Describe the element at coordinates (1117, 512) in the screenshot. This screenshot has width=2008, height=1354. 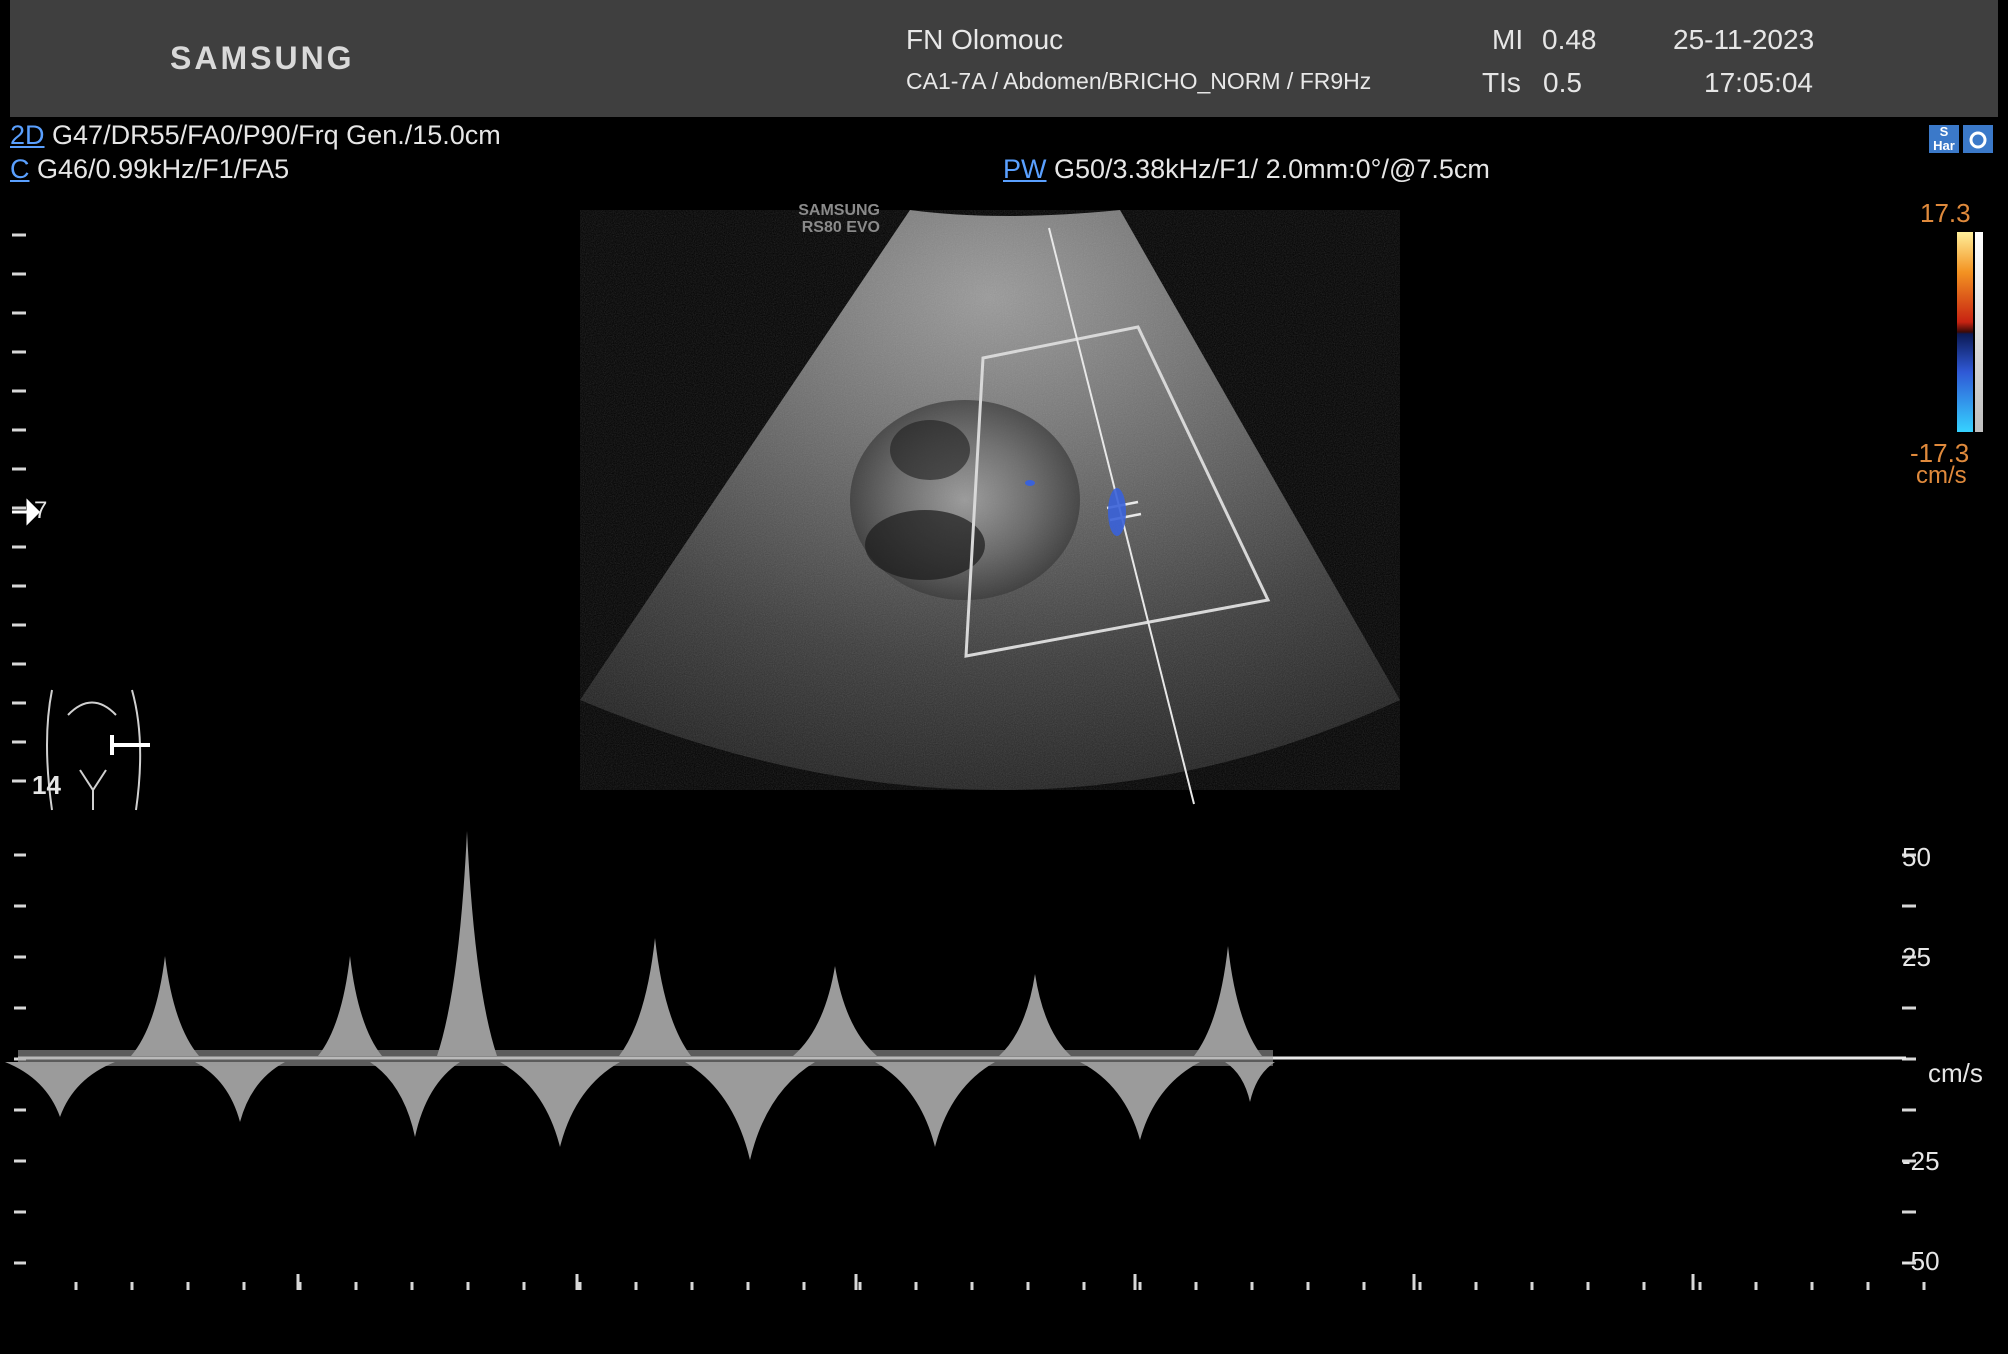
I see `color-flow-vessel` at that location.